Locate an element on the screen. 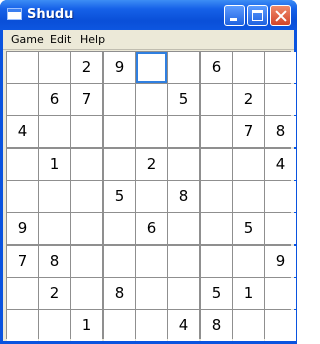 The width and height of the screenshot is (320, 344). board-cell-r6c1: 9 is located at coordinates (22, 228).